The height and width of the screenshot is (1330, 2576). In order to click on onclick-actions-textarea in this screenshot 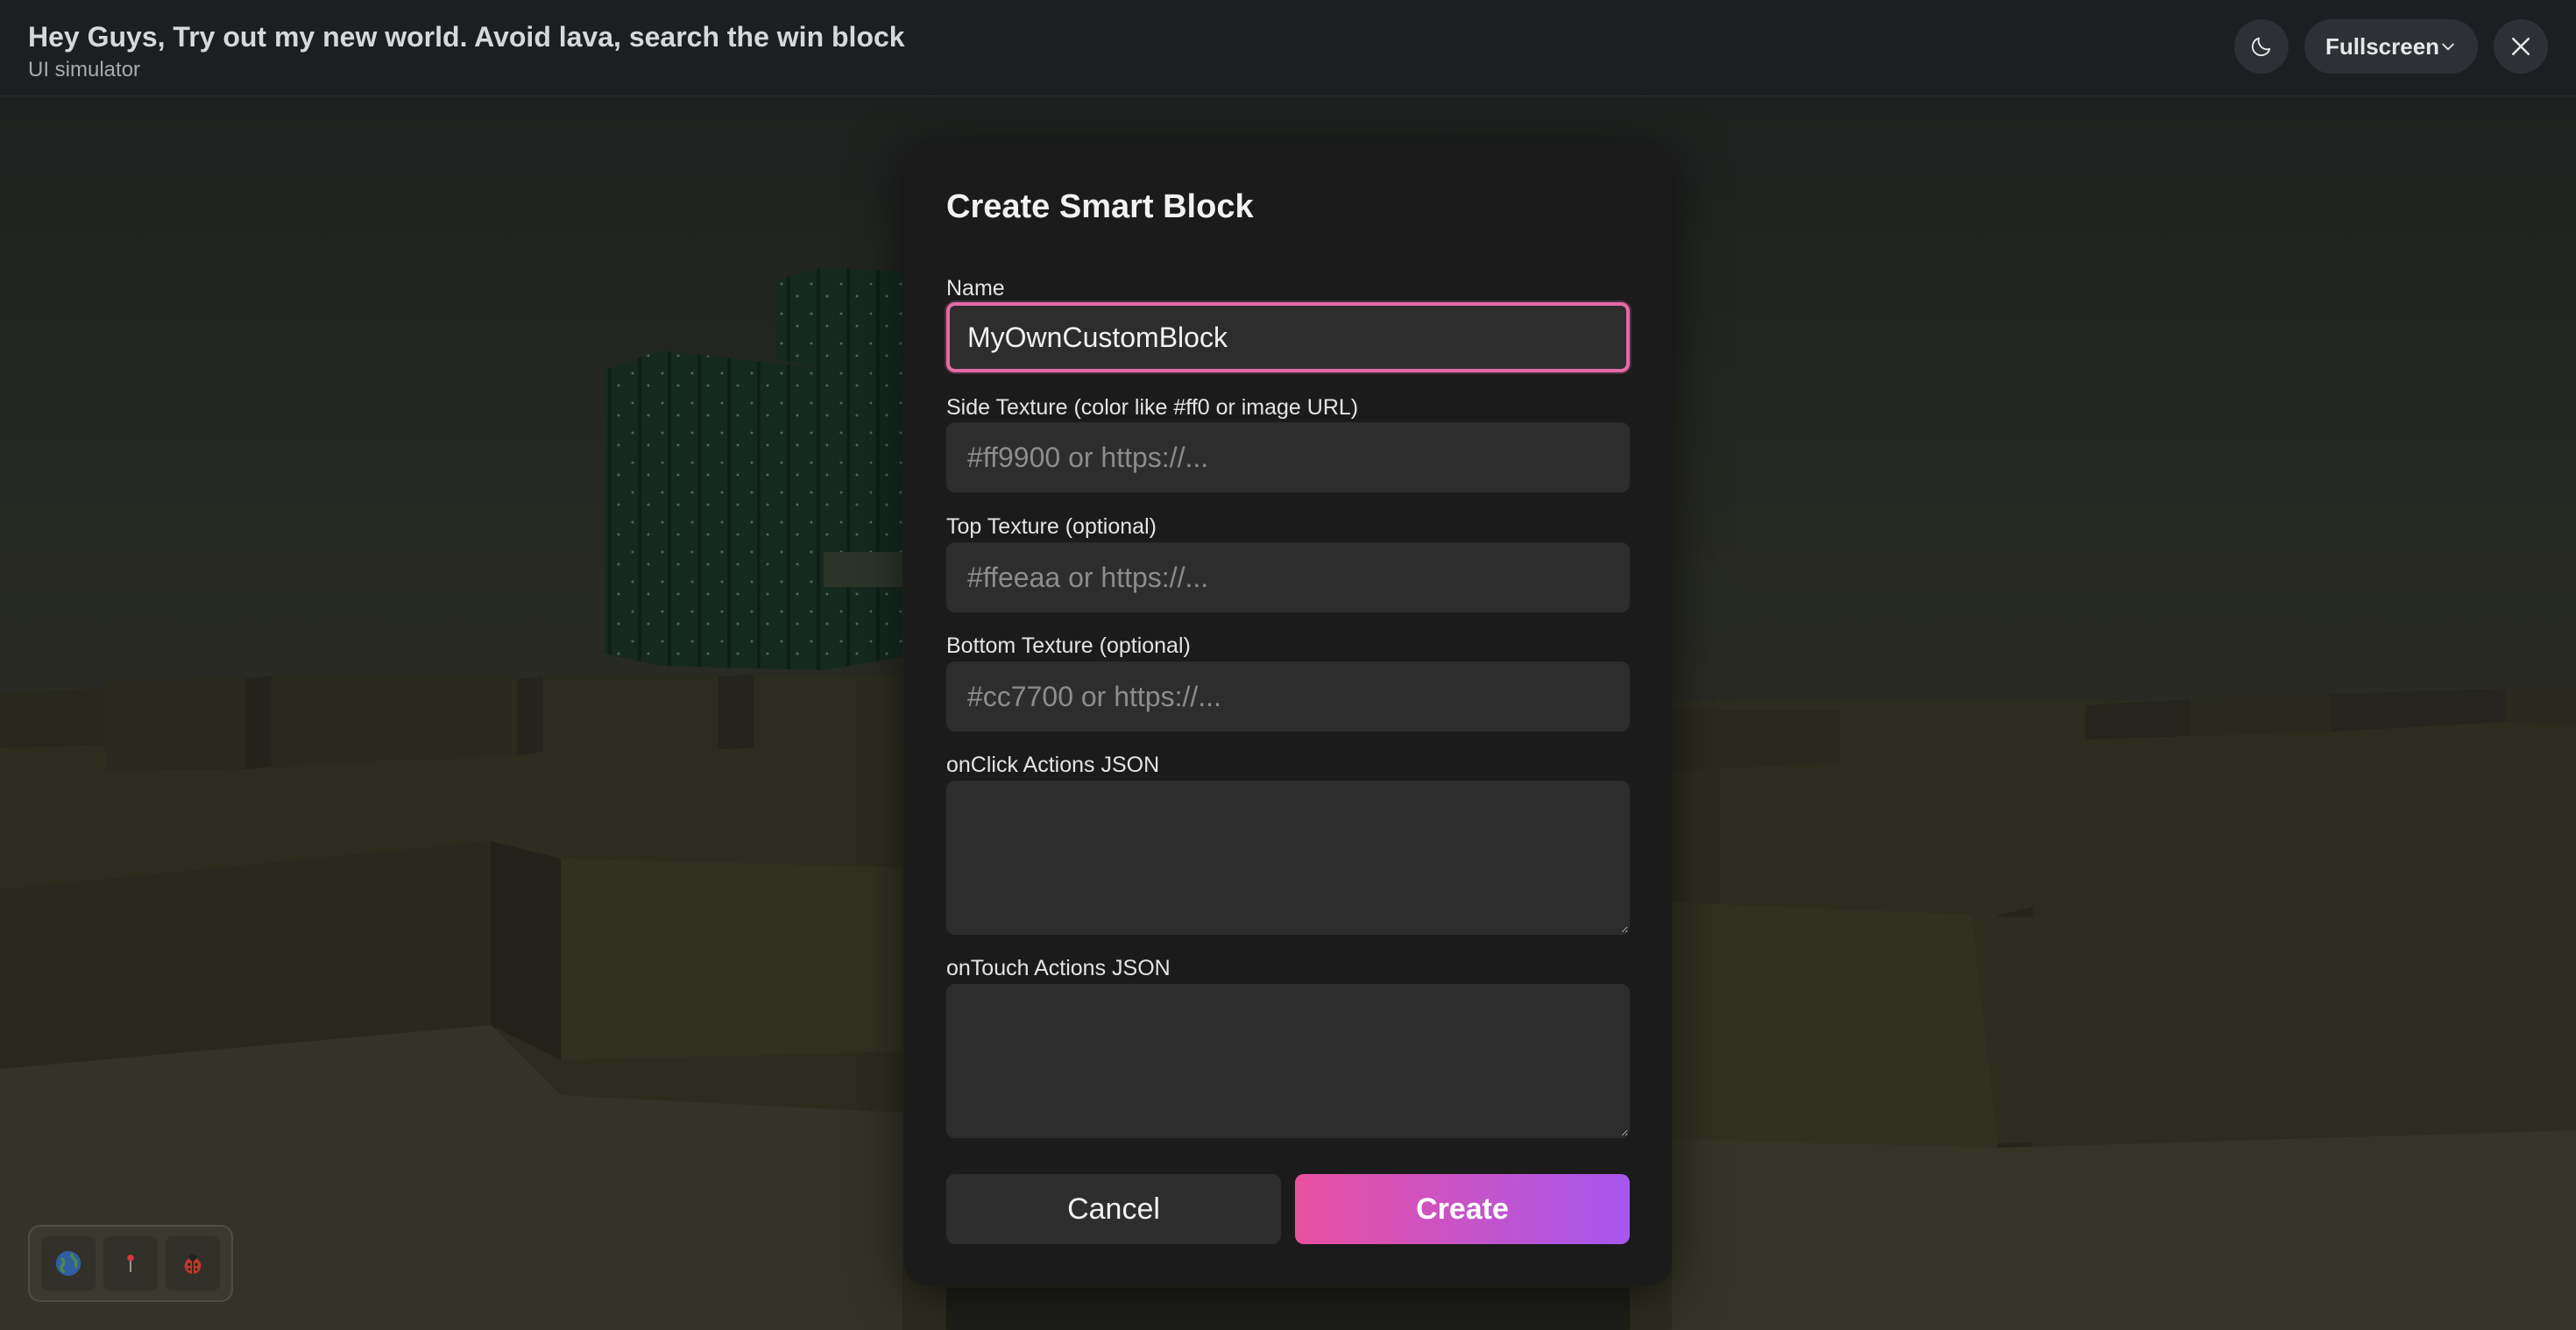, I will do `click(1288, 858)`.